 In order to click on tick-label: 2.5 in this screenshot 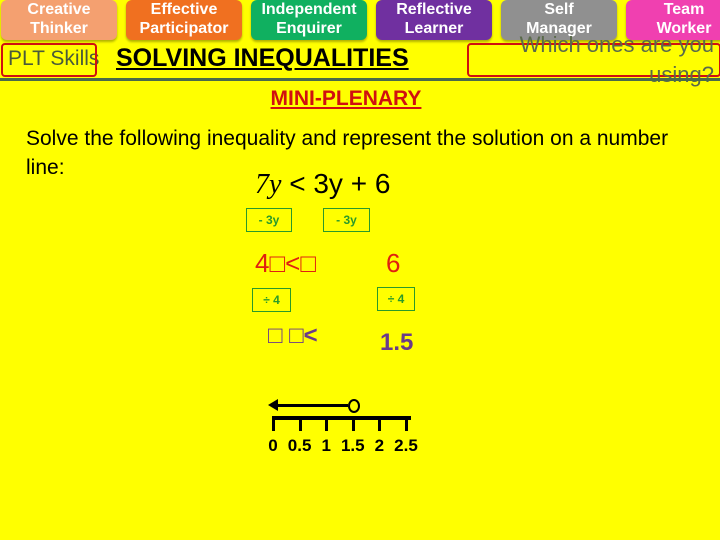, I will do `click(406, 445)`.